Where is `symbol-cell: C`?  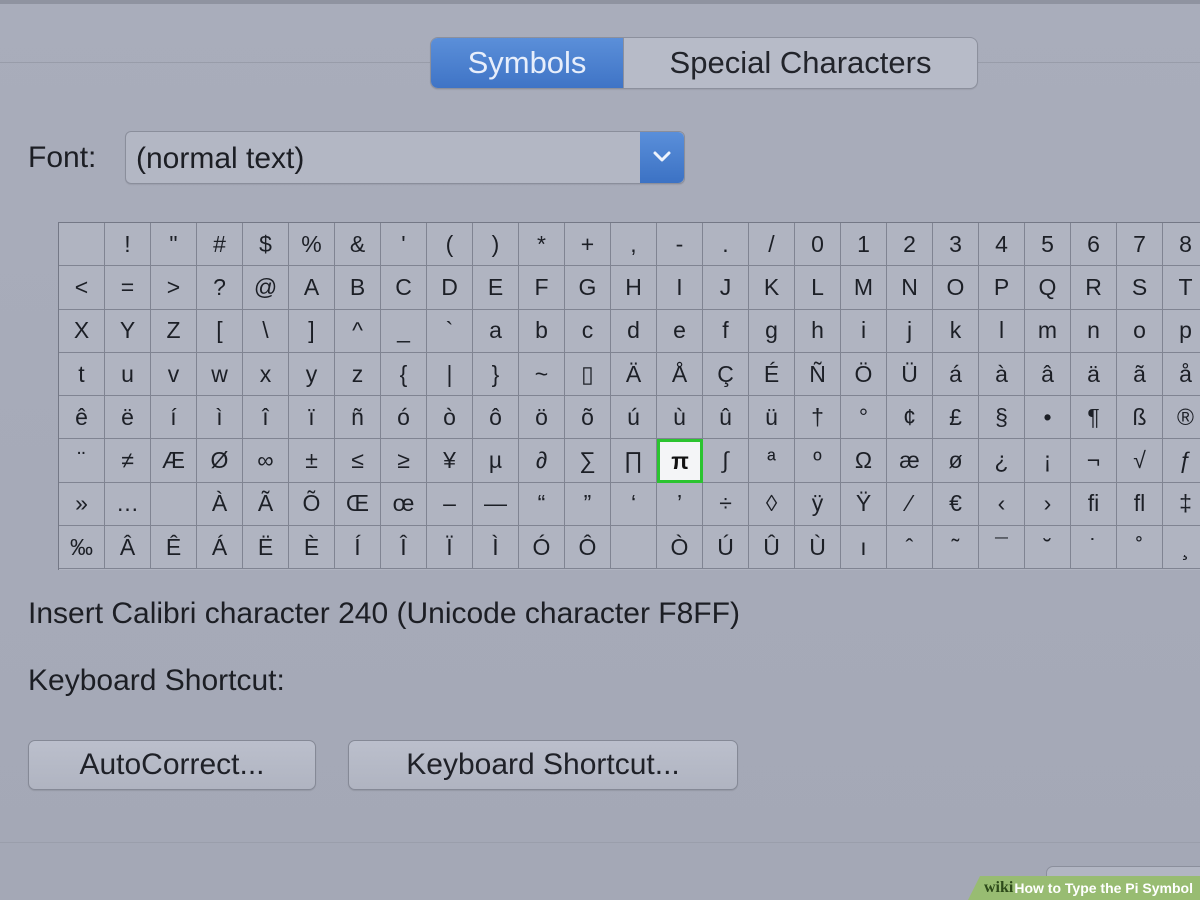 symbol-cell: C is located at coordinates (404, 288).